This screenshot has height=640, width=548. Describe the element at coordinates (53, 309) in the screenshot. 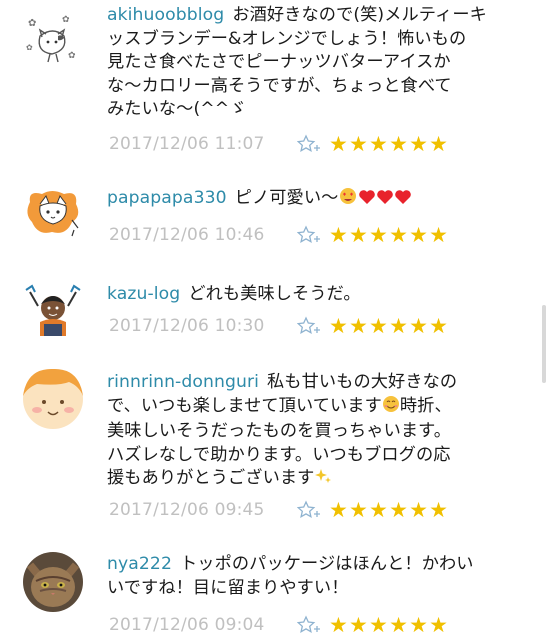

I see `person-avatar-icon` at that location.